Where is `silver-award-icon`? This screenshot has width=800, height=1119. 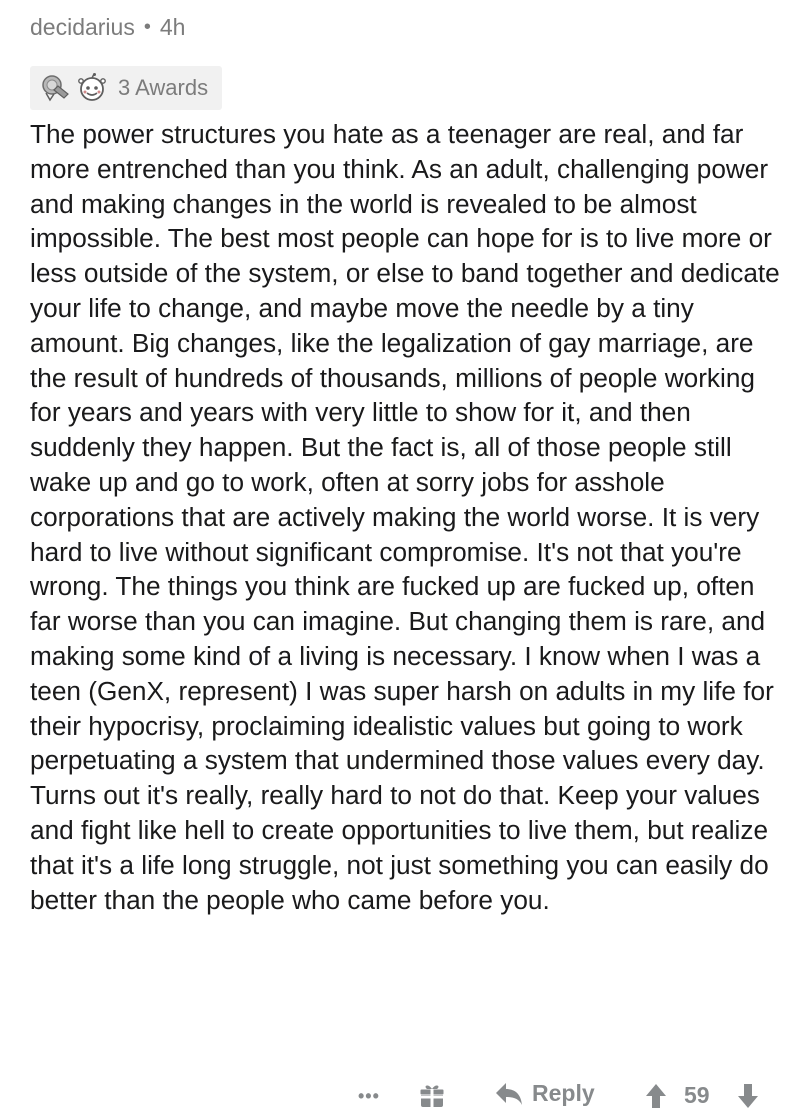
silver-award-icon is located at coordinates (56, 88).